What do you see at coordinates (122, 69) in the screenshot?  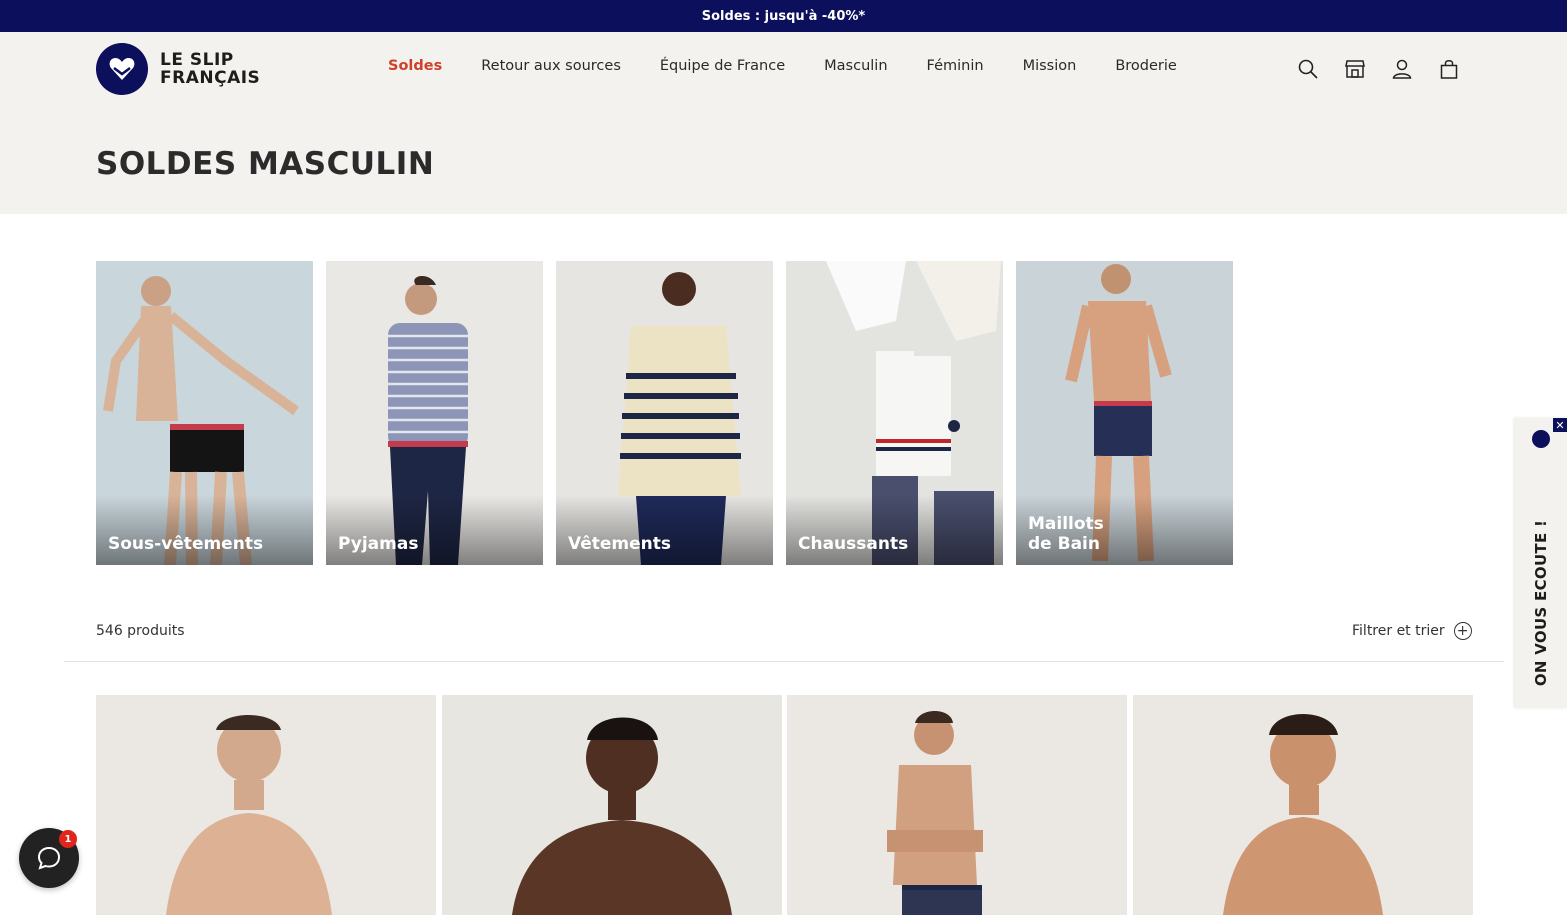 I see `heart-logo-icon` at bounding box center [122, 69].